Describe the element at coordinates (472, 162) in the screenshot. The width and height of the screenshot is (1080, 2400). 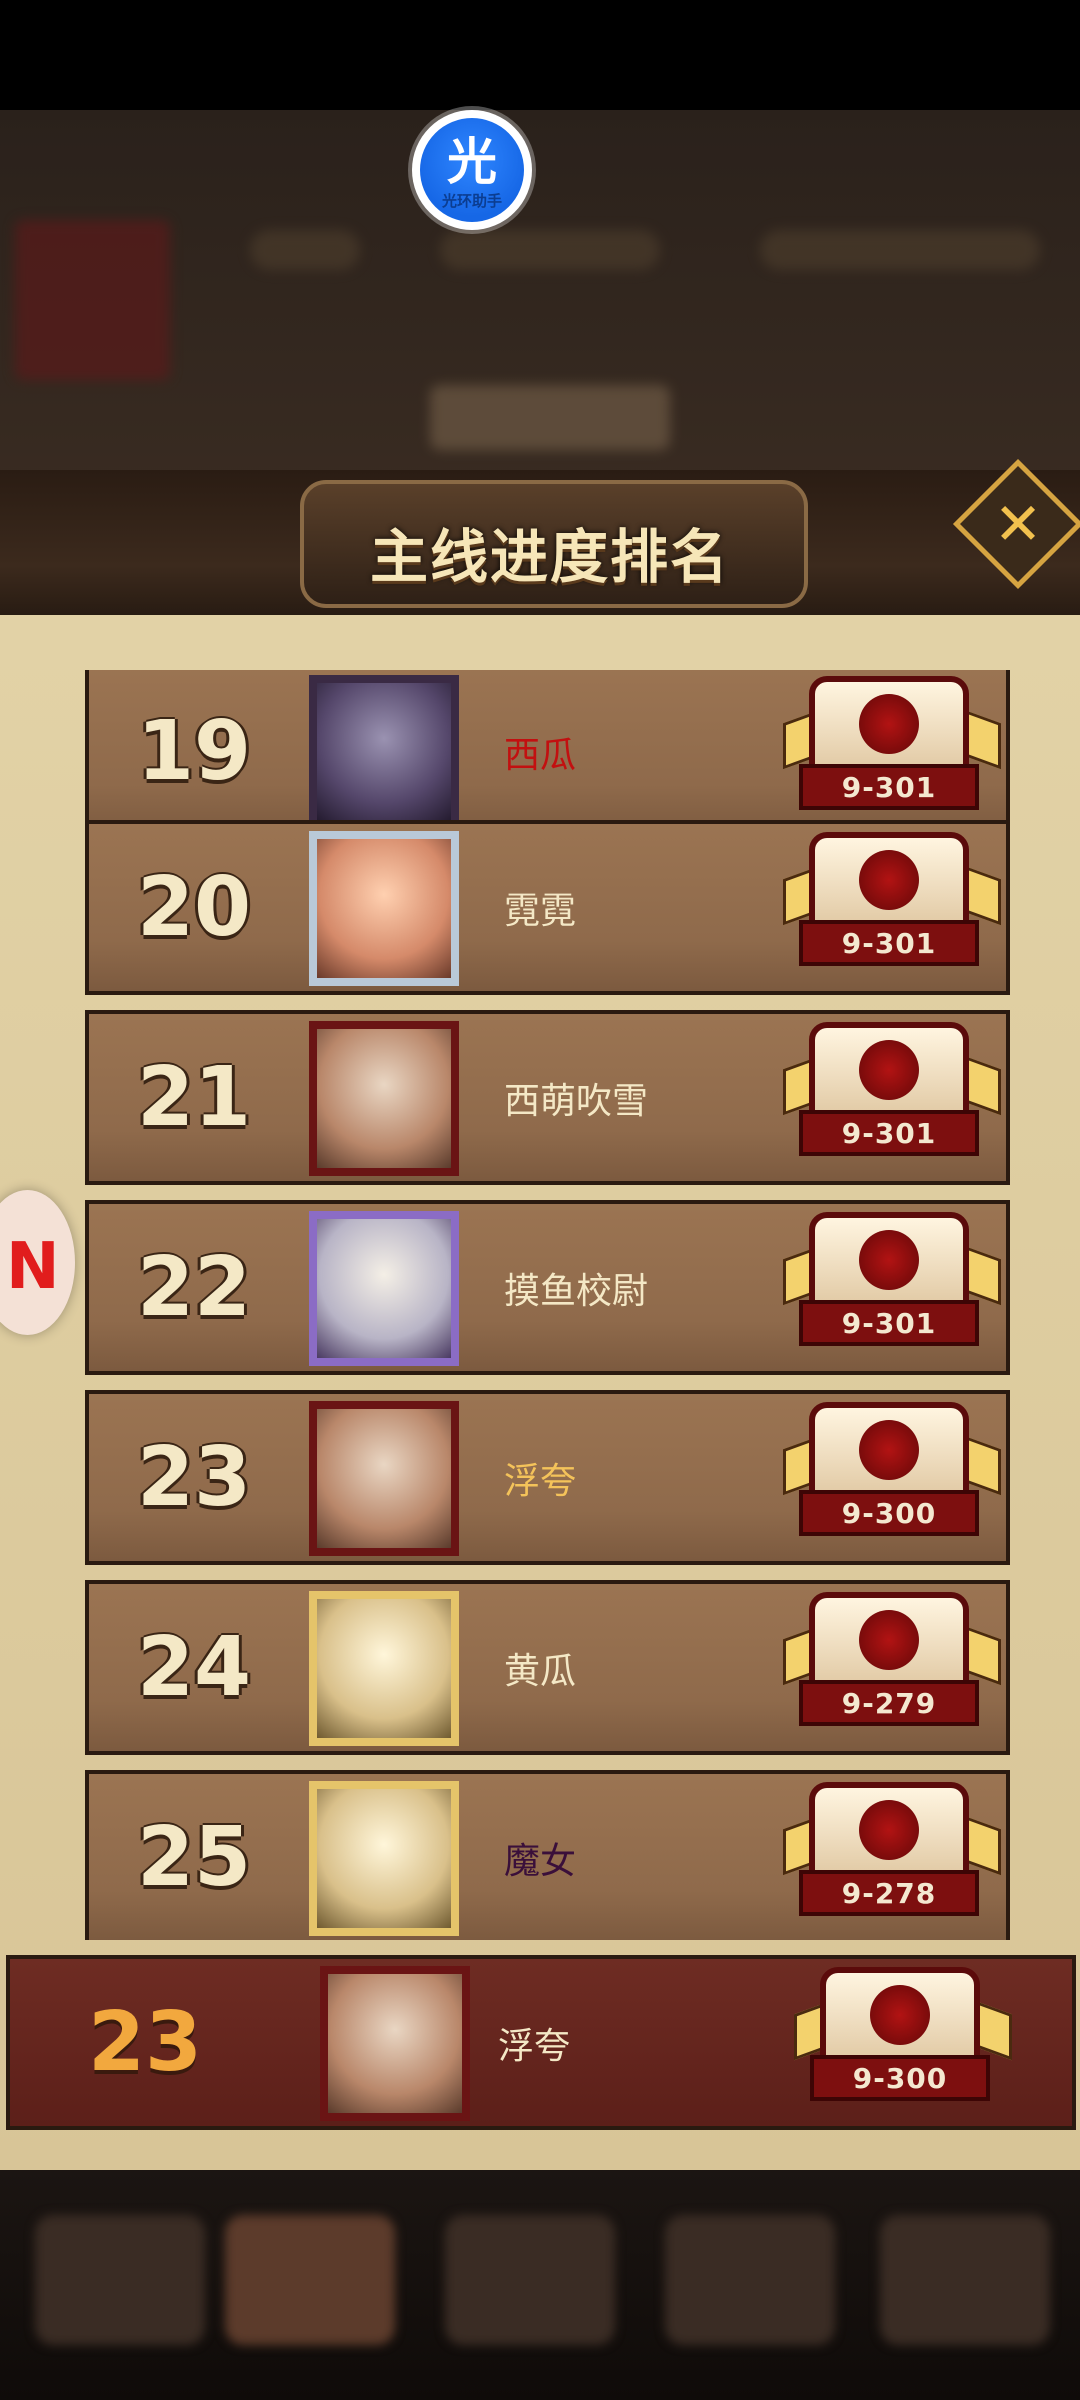
I see `halo-badge-glyph: 光` at that location.